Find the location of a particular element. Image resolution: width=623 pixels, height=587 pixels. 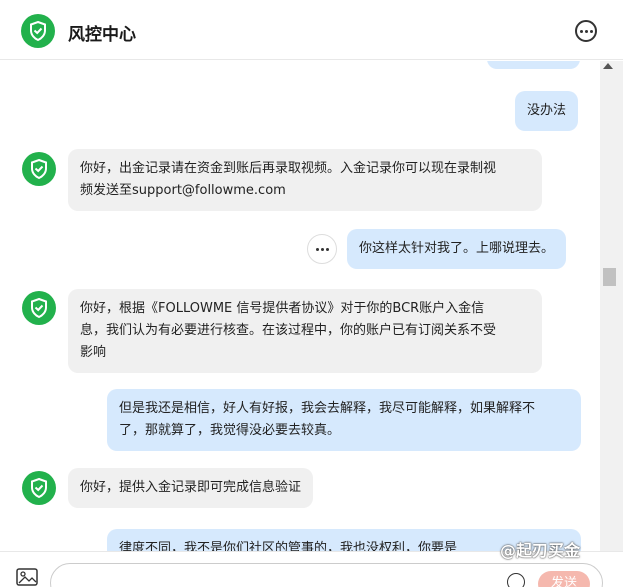

image-icon is located at coordinates (27, 577).